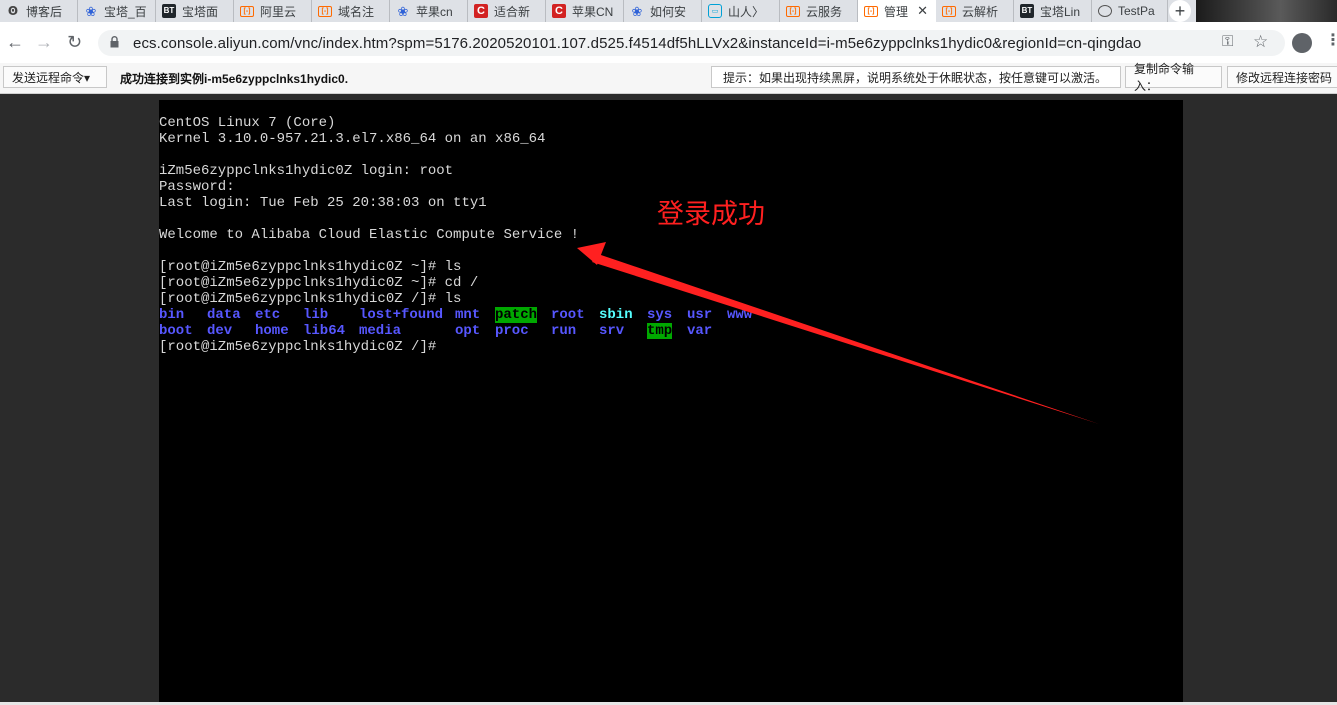  Describe the element at coordinates (1331, 40) in the screenshot. I see `browser-menu-icon: ⋮` at that location.